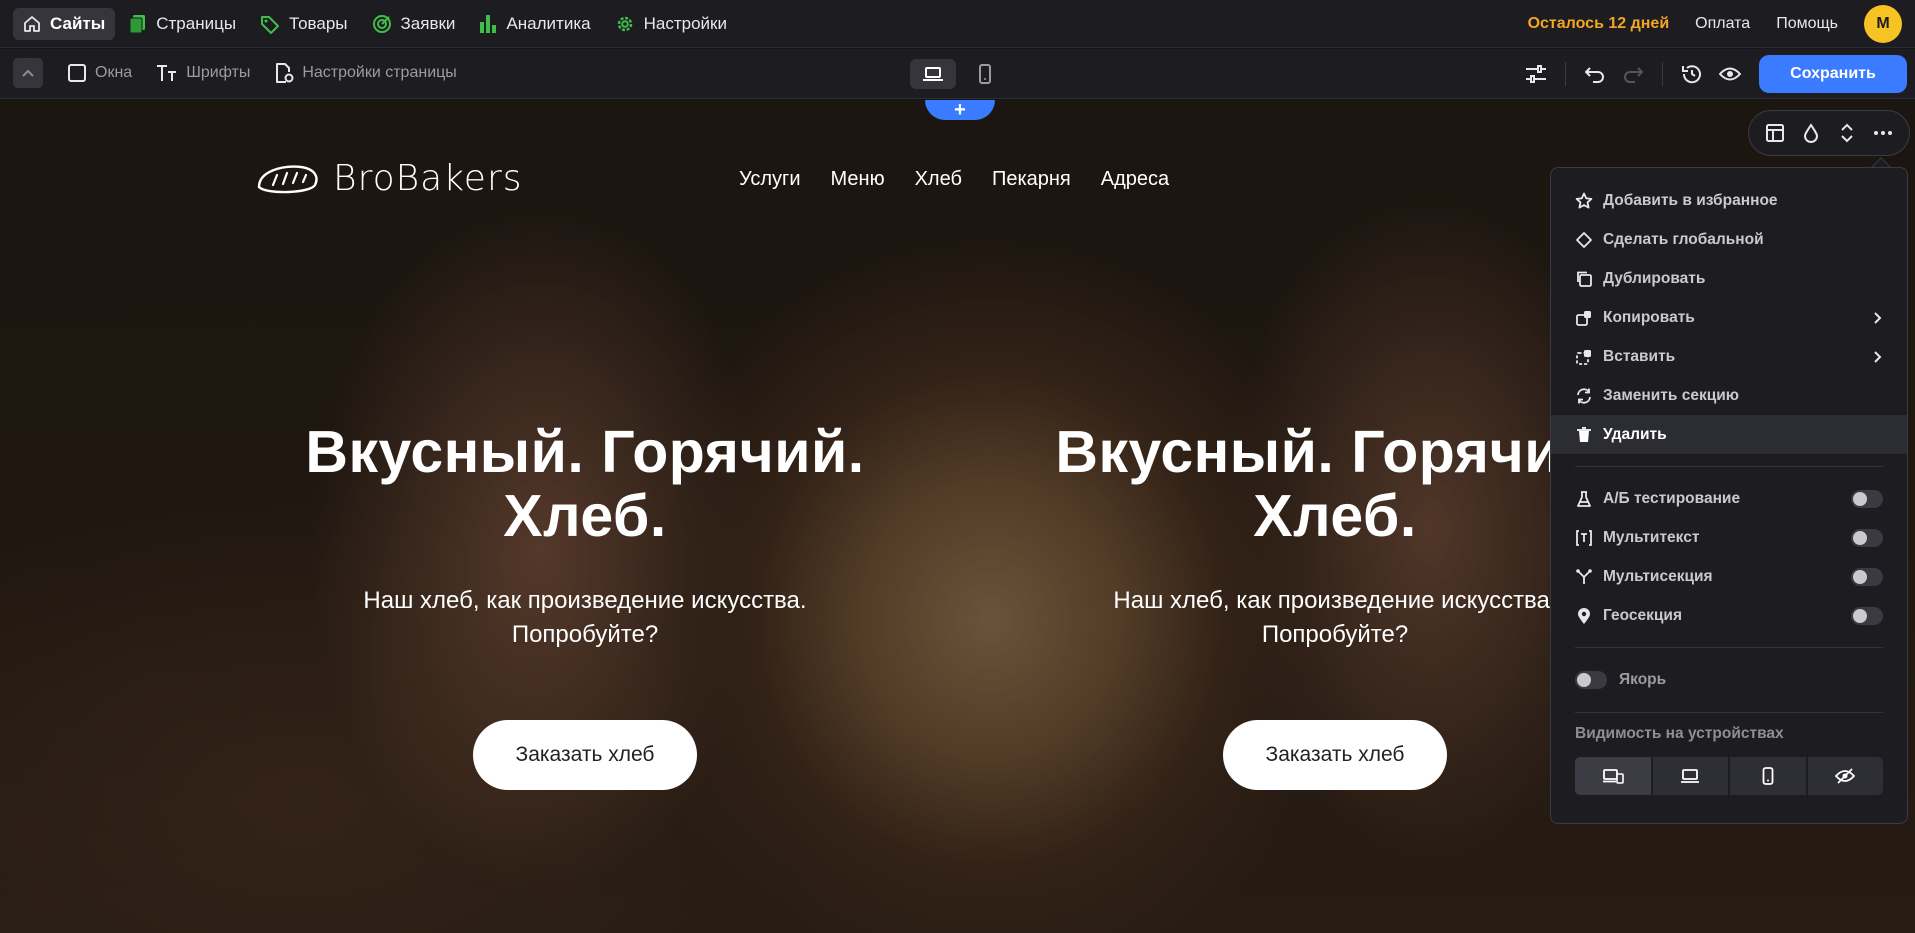 This screenshot has width=1915, height=933. I want to click on eye-icon, so click(1730, 74).